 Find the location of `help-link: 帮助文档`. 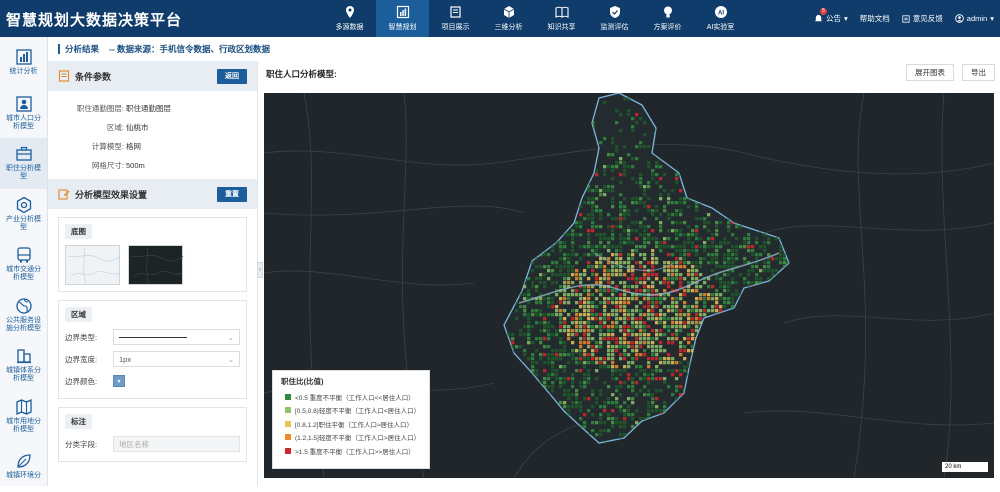

help-link: 帮助文档 is located at coordinates (875, 18).